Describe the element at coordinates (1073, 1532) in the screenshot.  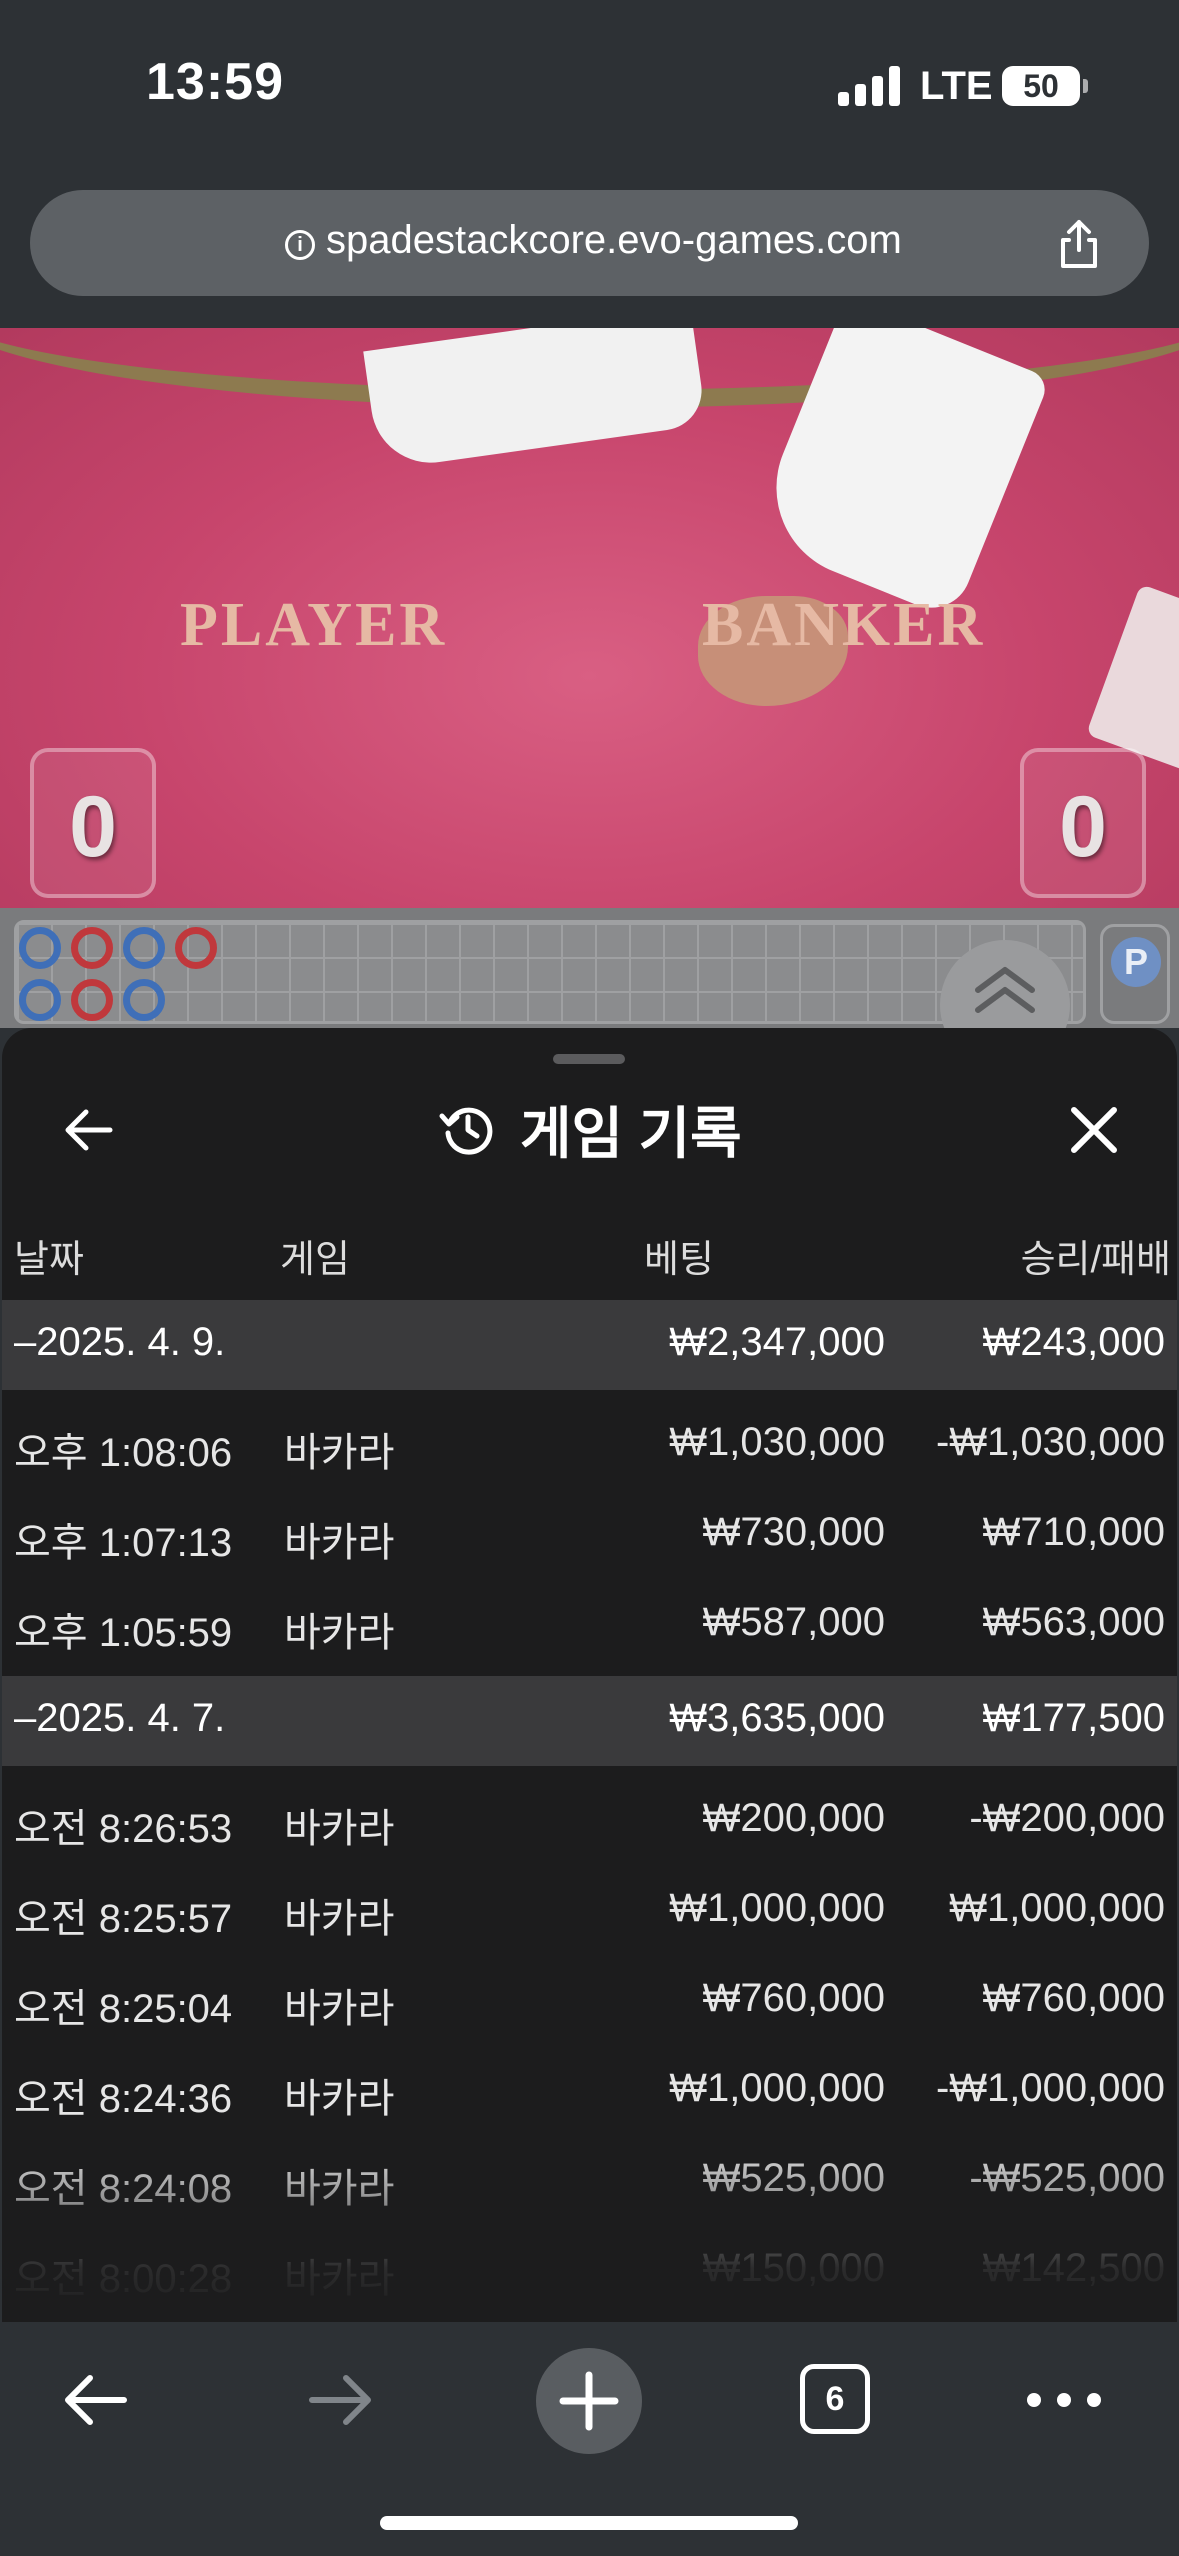
I see `row-result: ₩710,000` at that location.